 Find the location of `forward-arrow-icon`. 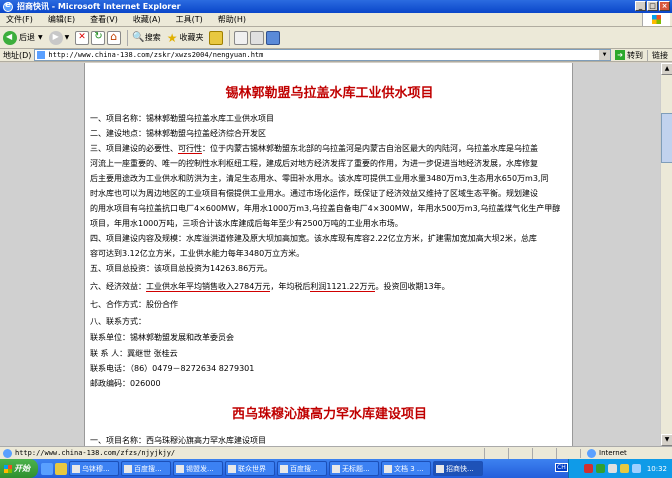

forward-arrow-icon is located at coordinates (55, 37).